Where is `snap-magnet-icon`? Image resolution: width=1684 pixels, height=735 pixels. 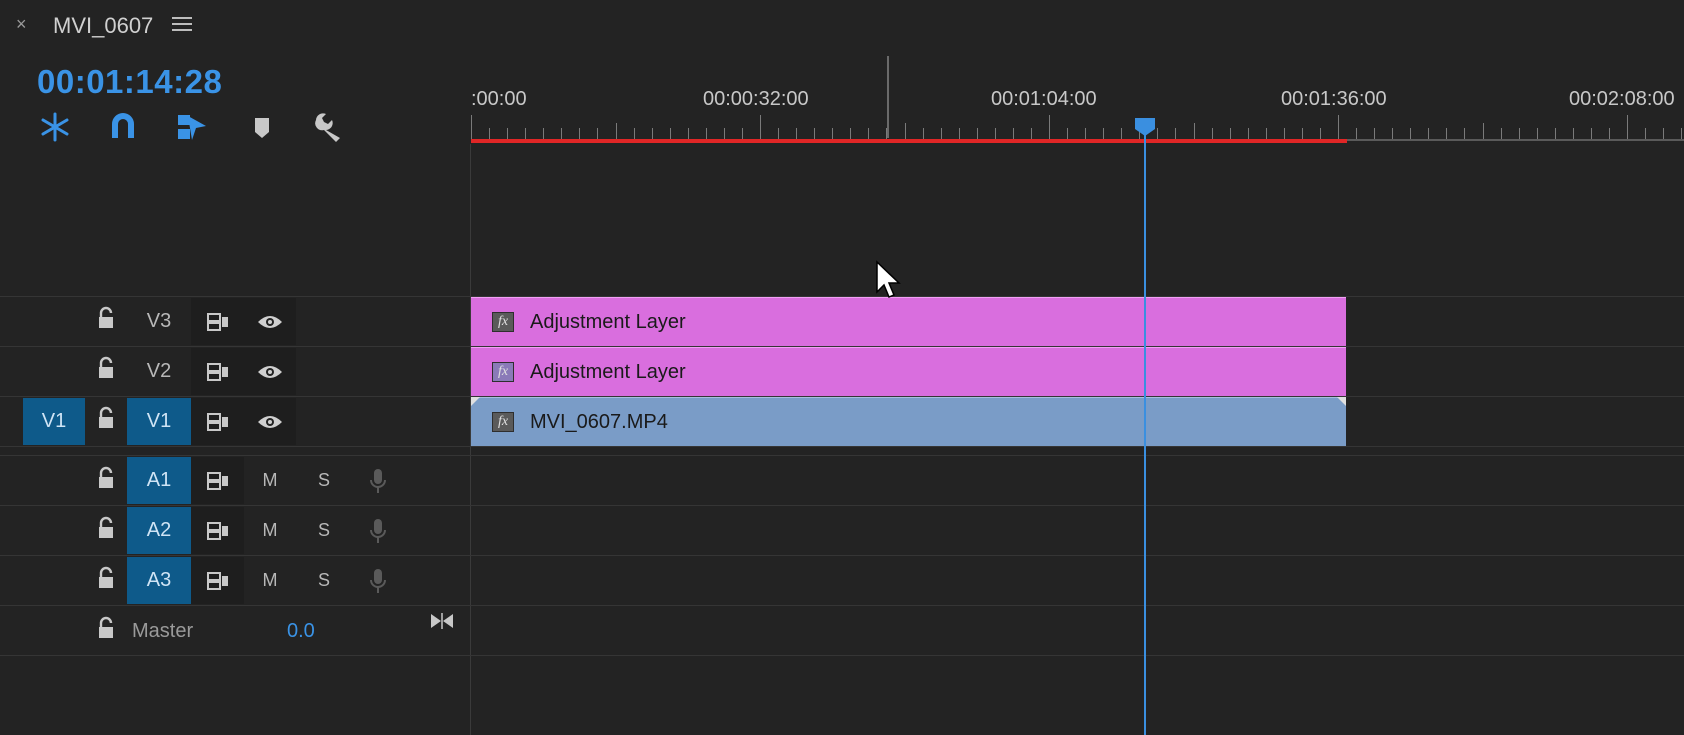 snap-magnet-icon is located at coordinates (123, 127).